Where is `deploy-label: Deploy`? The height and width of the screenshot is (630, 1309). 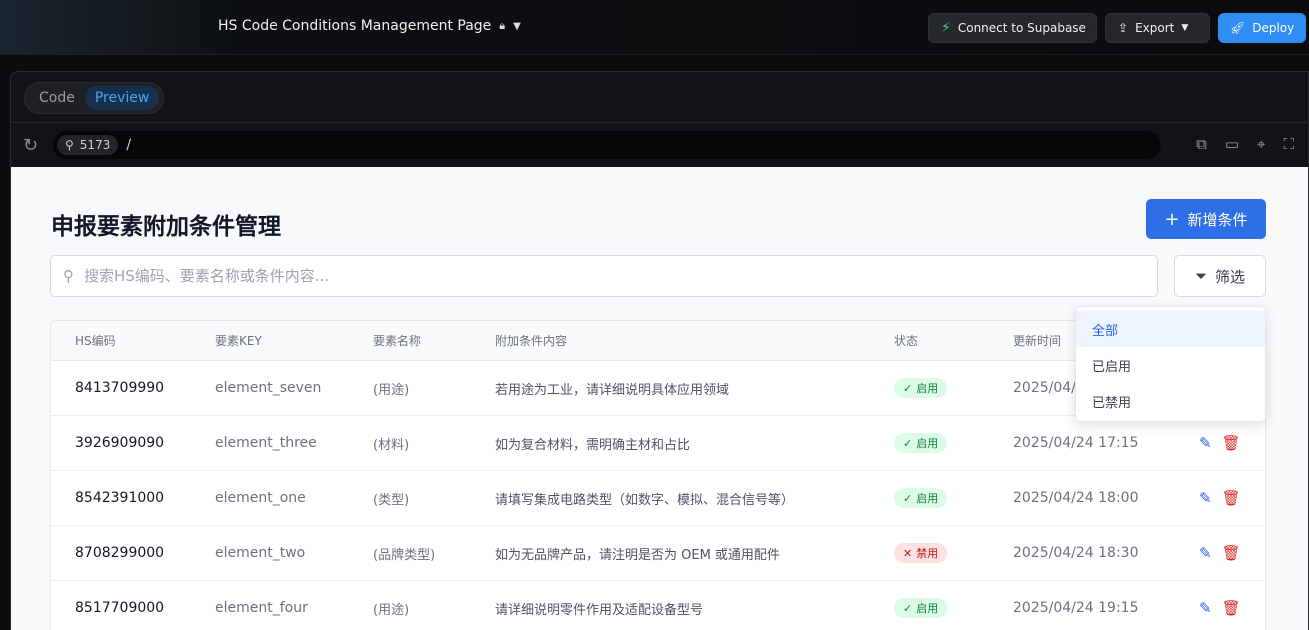
deploy-label: Deploy is located at coordinates (1273, 28).